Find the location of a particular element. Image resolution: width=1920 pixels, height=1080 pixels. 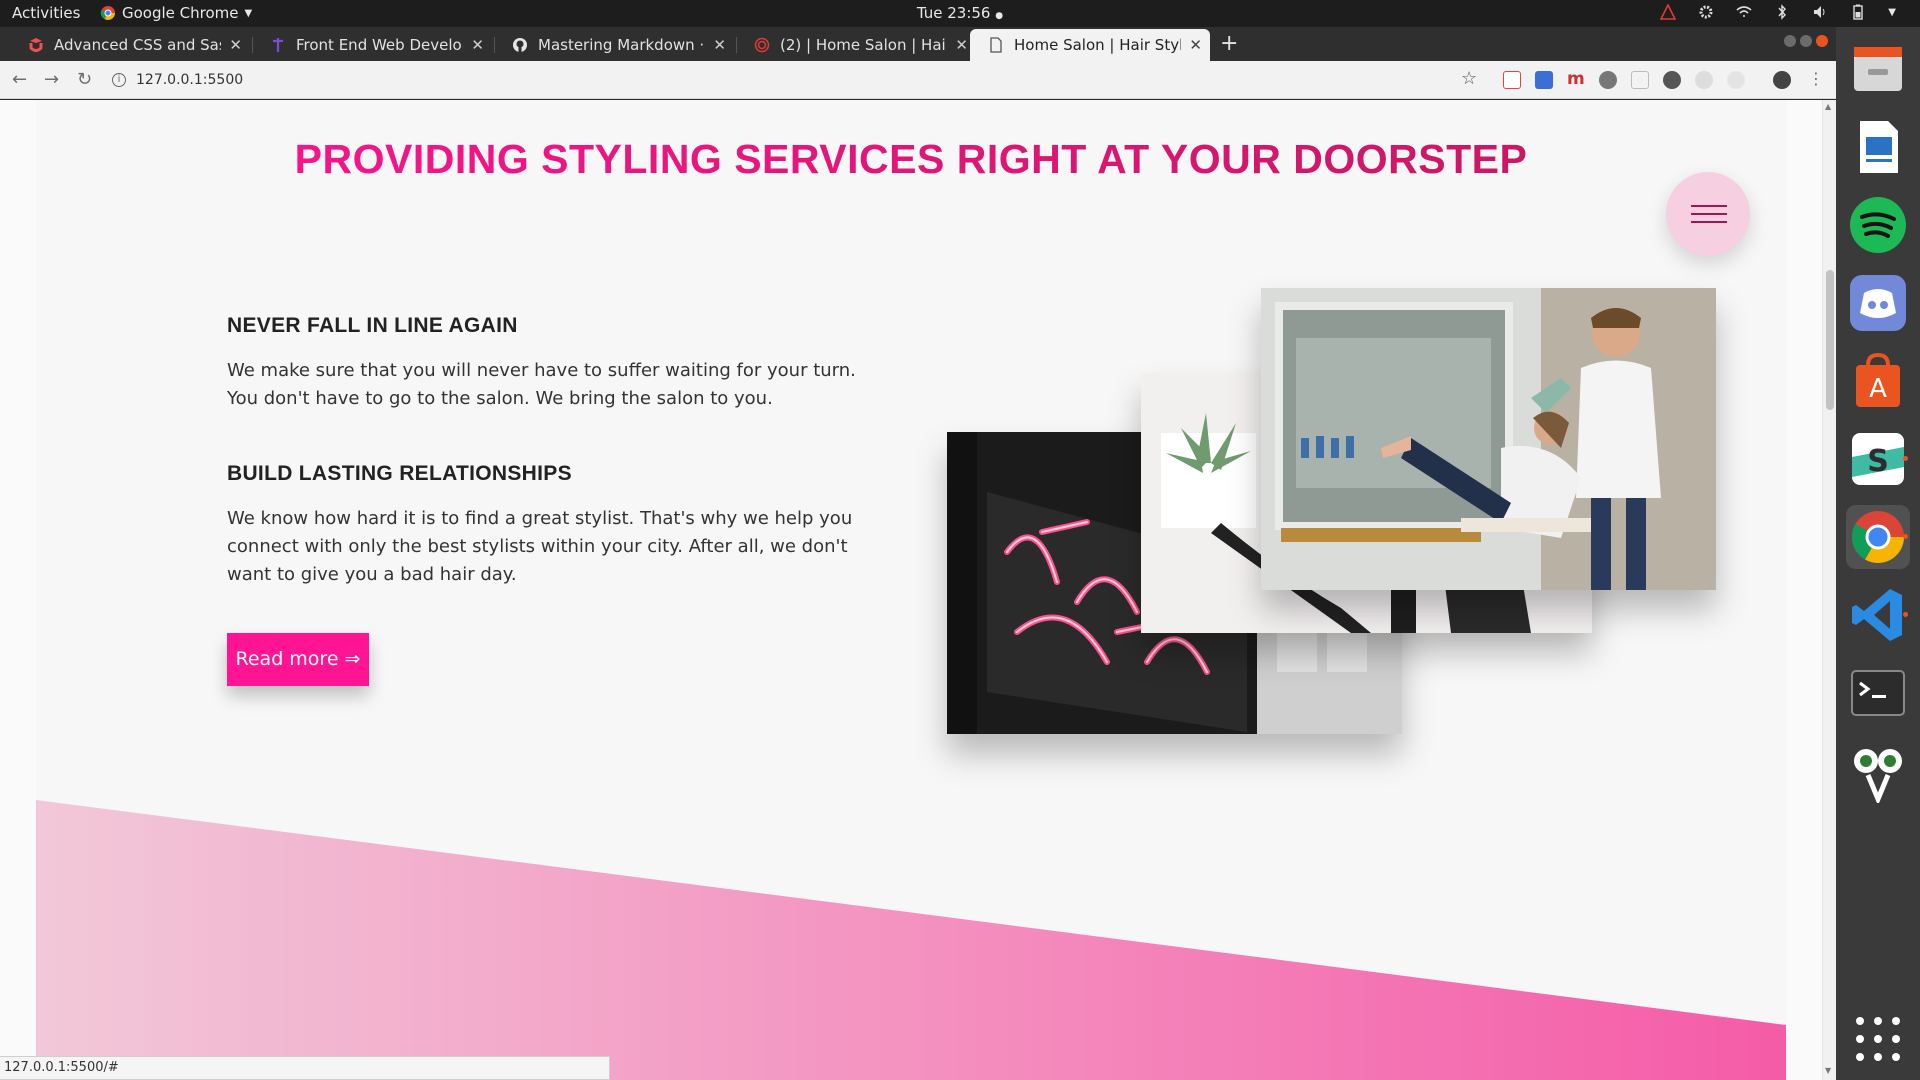

clock: Tue 23:56 ● is located at coordinates (960, 13).